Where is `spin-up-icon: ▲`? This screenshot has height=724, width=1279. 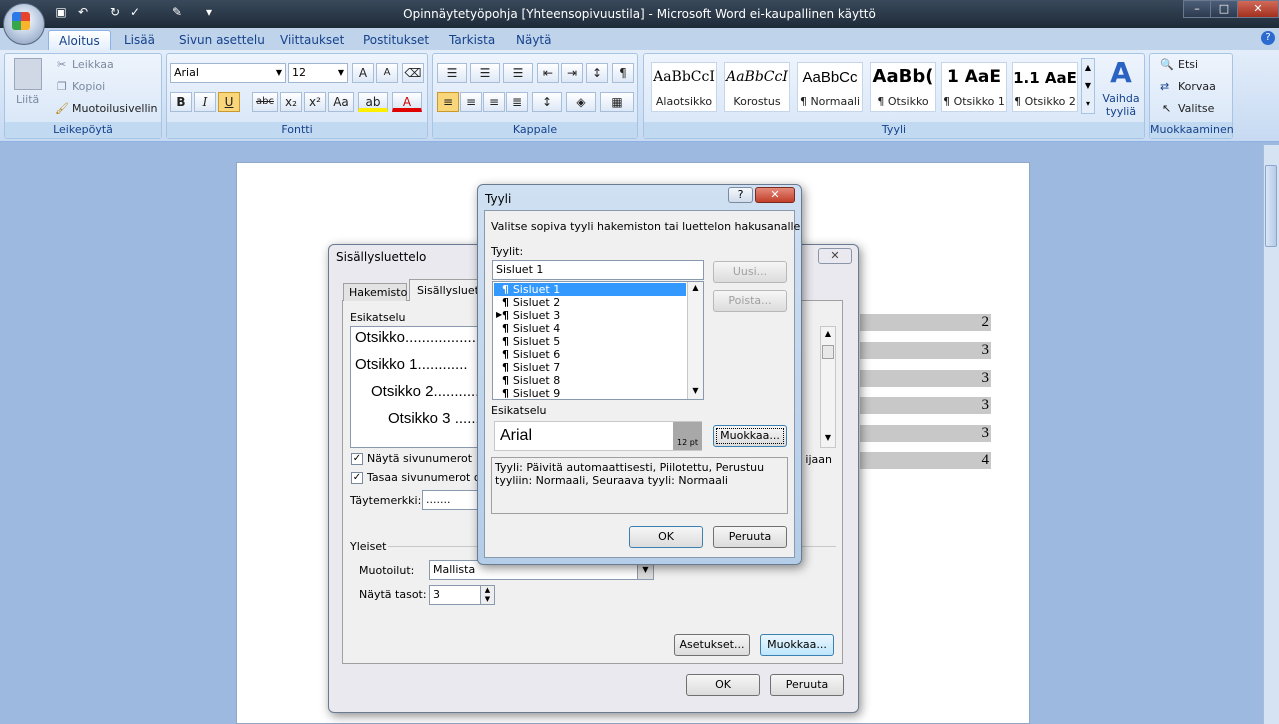 spin-up-icon: ▲ is located at coordinates (487, 590).